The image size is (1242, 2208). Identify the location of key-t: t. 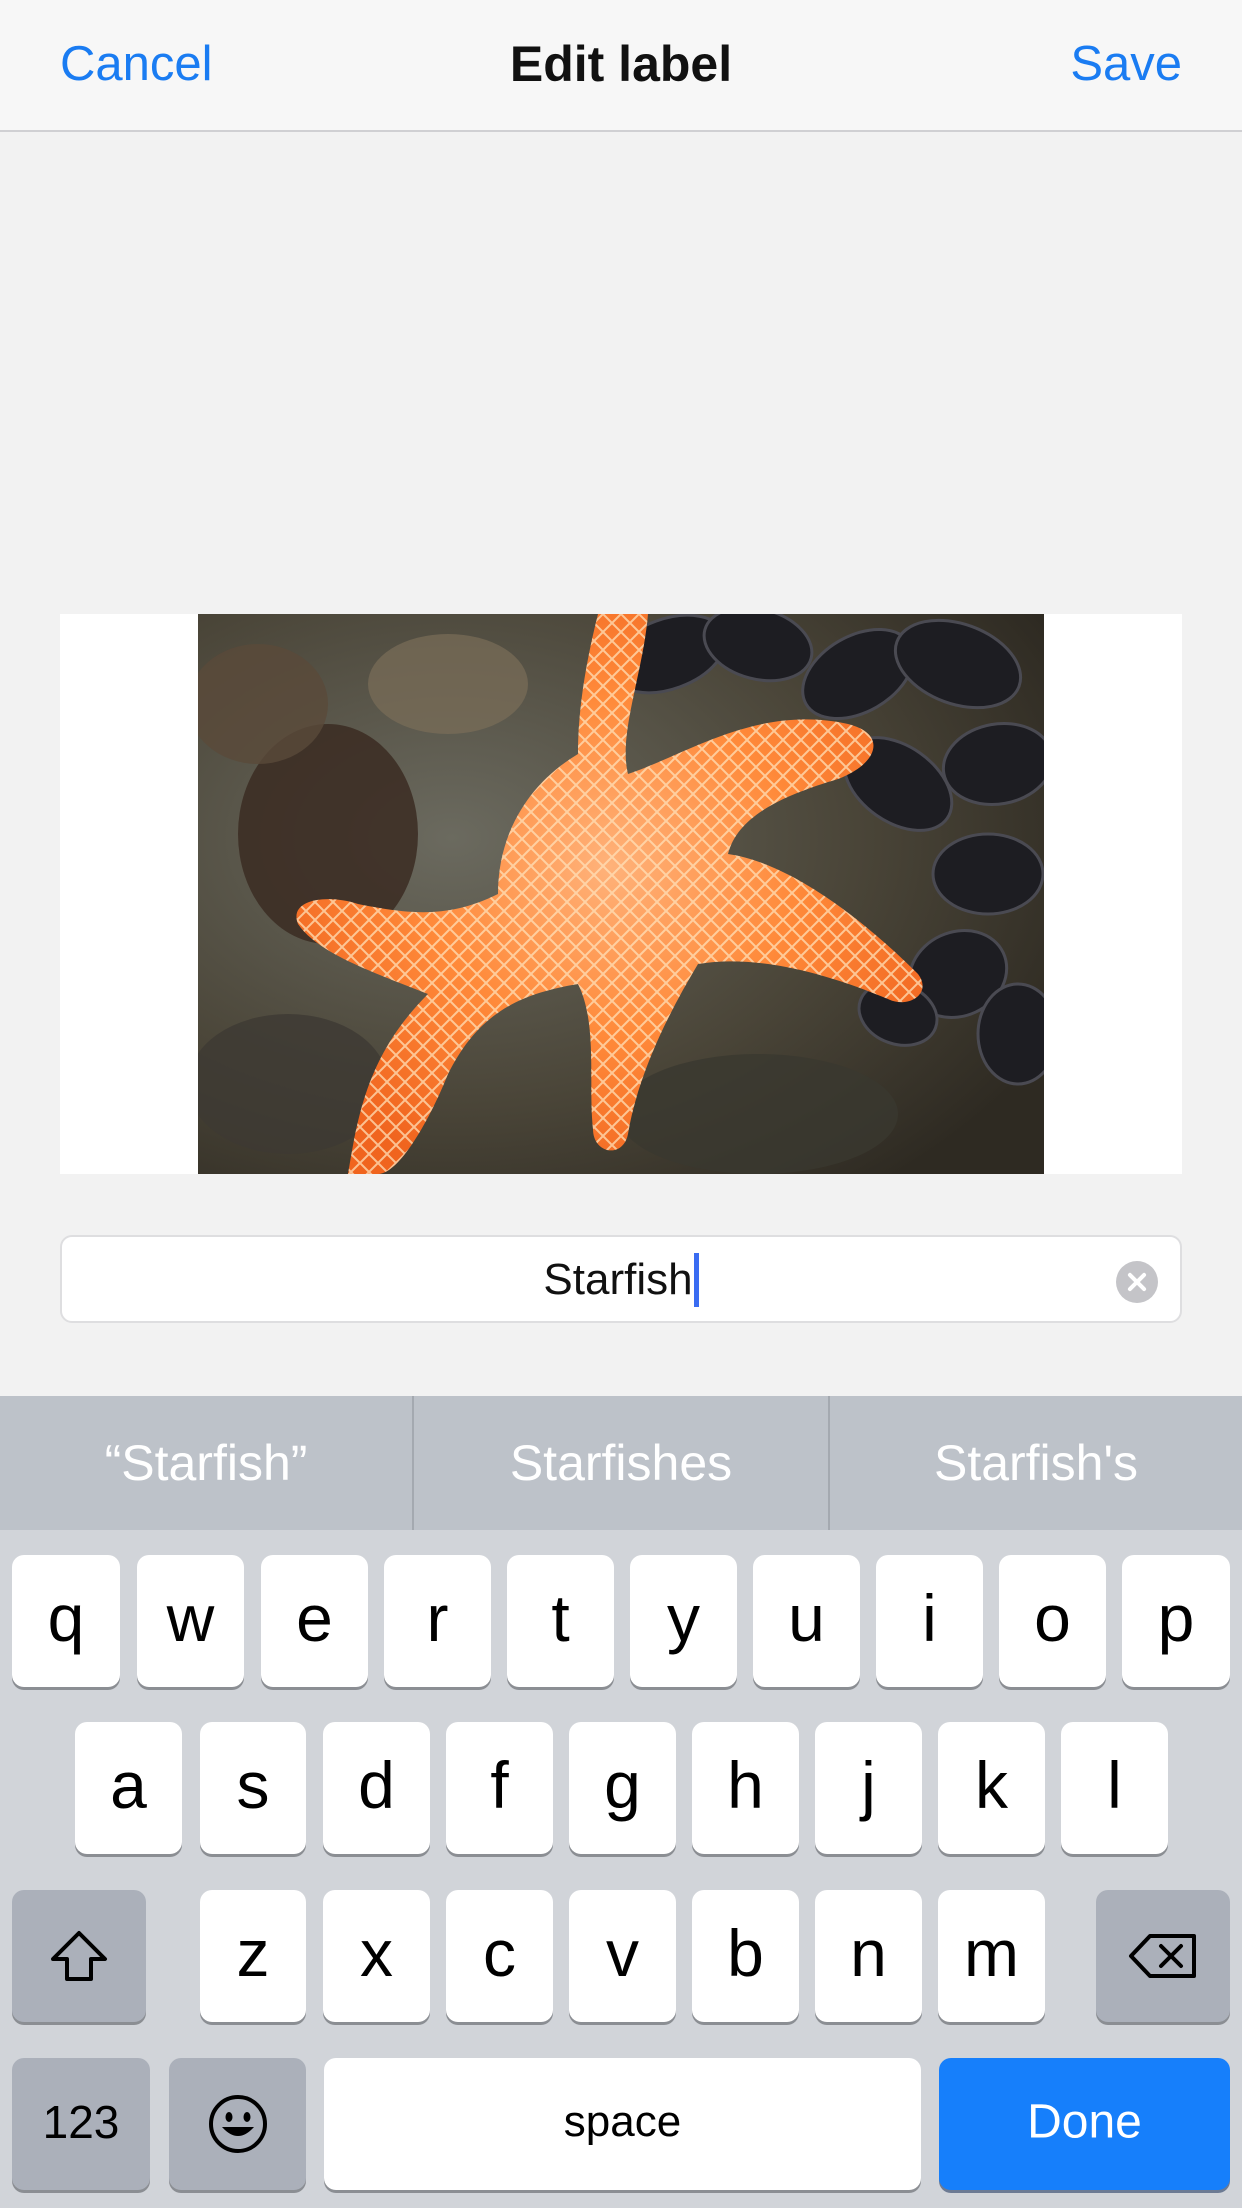
(560, 1621).